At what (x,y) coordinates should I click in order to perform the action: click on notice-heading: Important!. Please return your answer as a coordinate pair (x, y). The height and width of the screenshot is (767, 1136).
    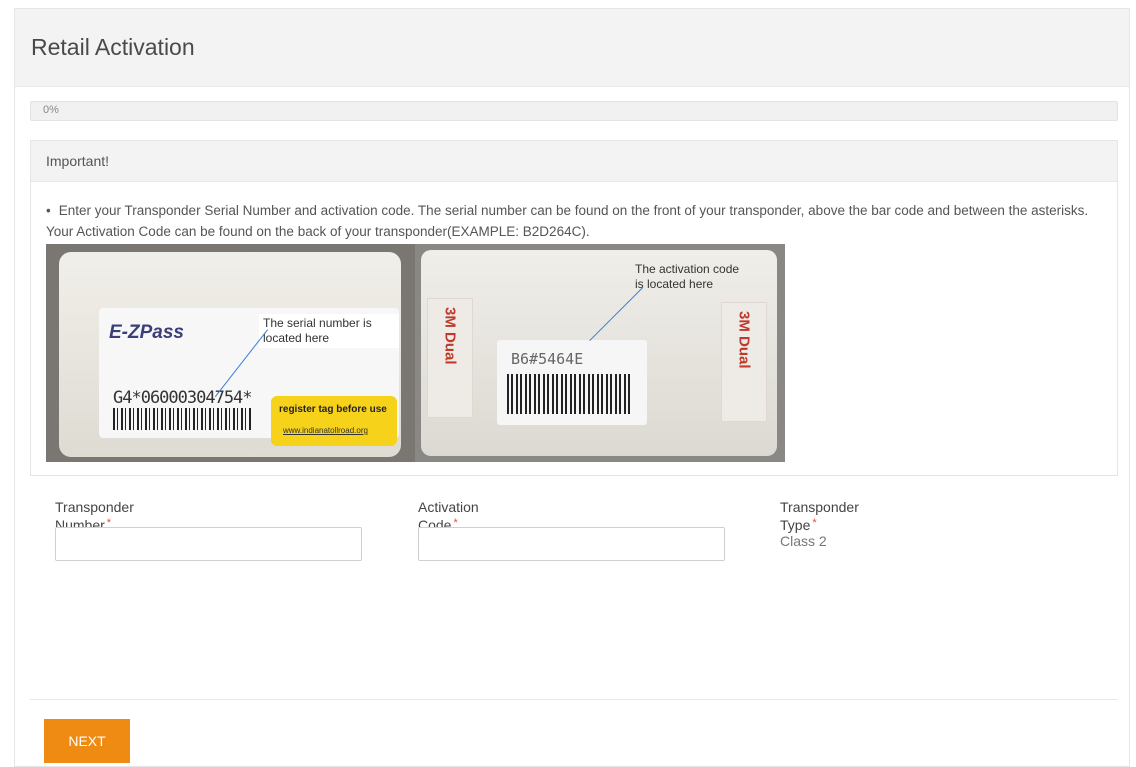
    Looking at the image, I should click on (574, 161).